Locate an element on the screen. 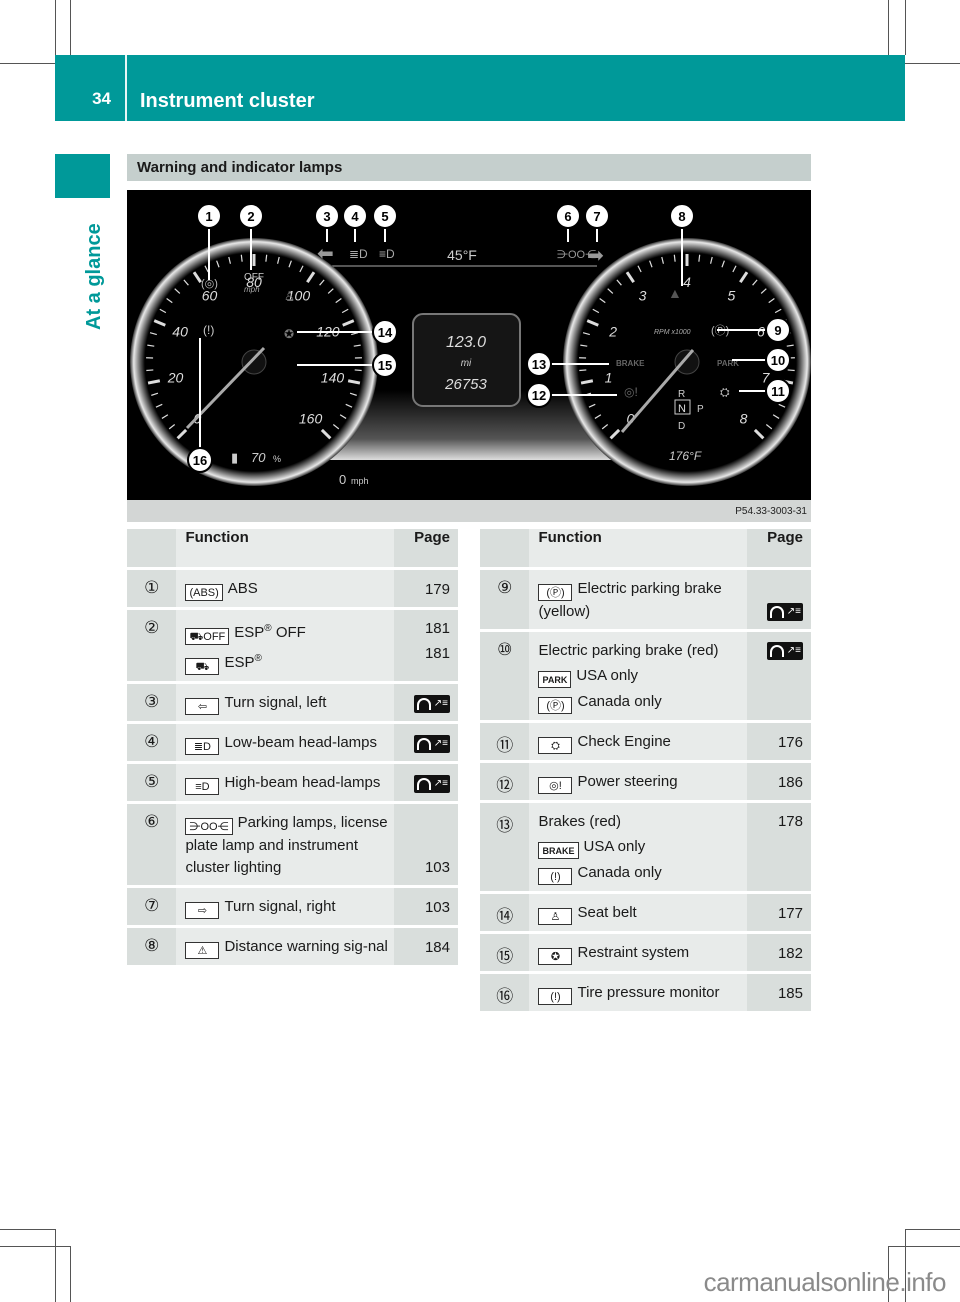  function-line: ✪ Restraint system is located at coordinates (639, 953).